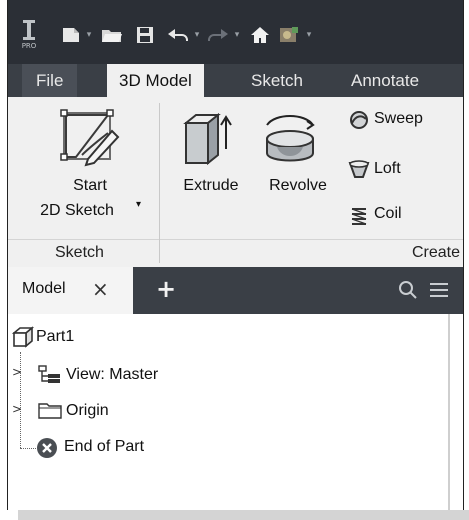 The height and width of the screenshot is (520, 469). What do you see at coordinates (145, 35) in the screenshot?
I see `save-icon` at bounding box center [145, 35].